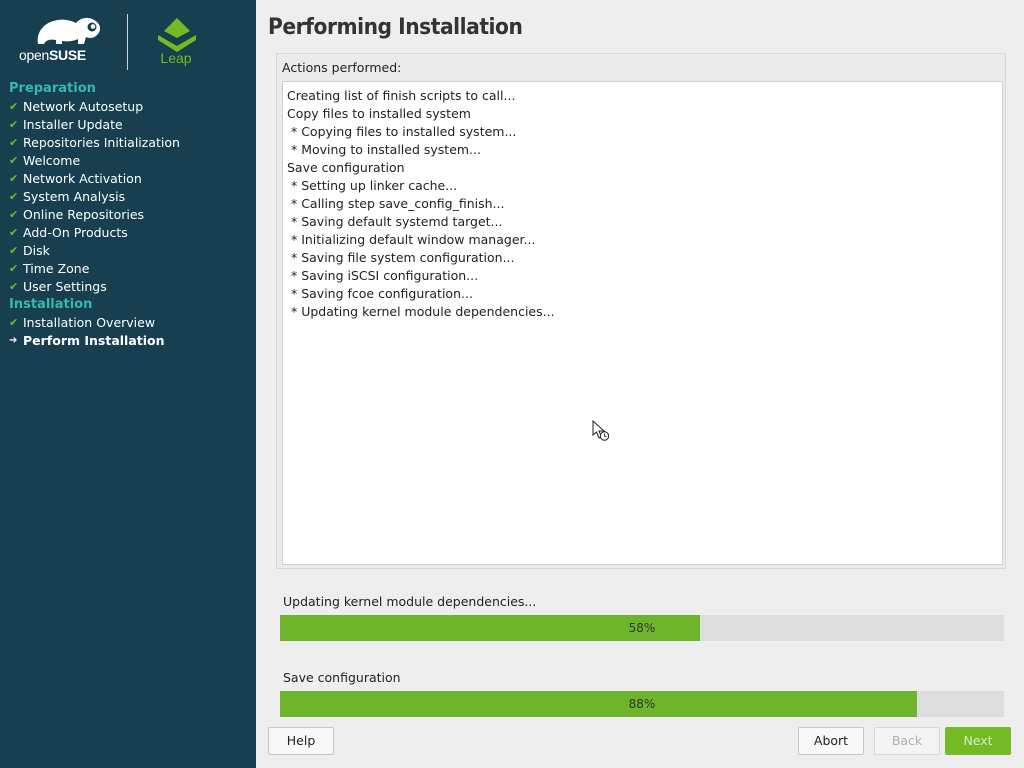  I want to click on progress-bar-current-step: 58%, so click(642, 628).